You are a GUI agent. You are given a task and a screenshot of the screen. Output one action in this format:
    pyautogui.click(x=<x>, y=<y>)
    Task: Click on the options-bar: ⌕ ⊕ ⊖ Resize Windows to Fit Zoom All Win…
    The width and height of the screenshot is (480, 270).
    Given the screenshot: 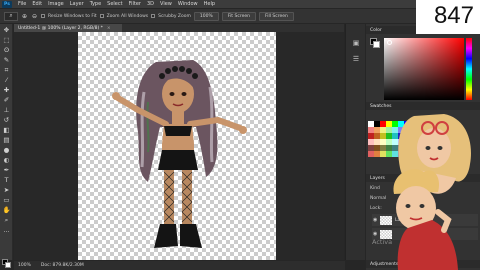 What is the action you would take?
    pyautogui.click(x=240, y=16)
    